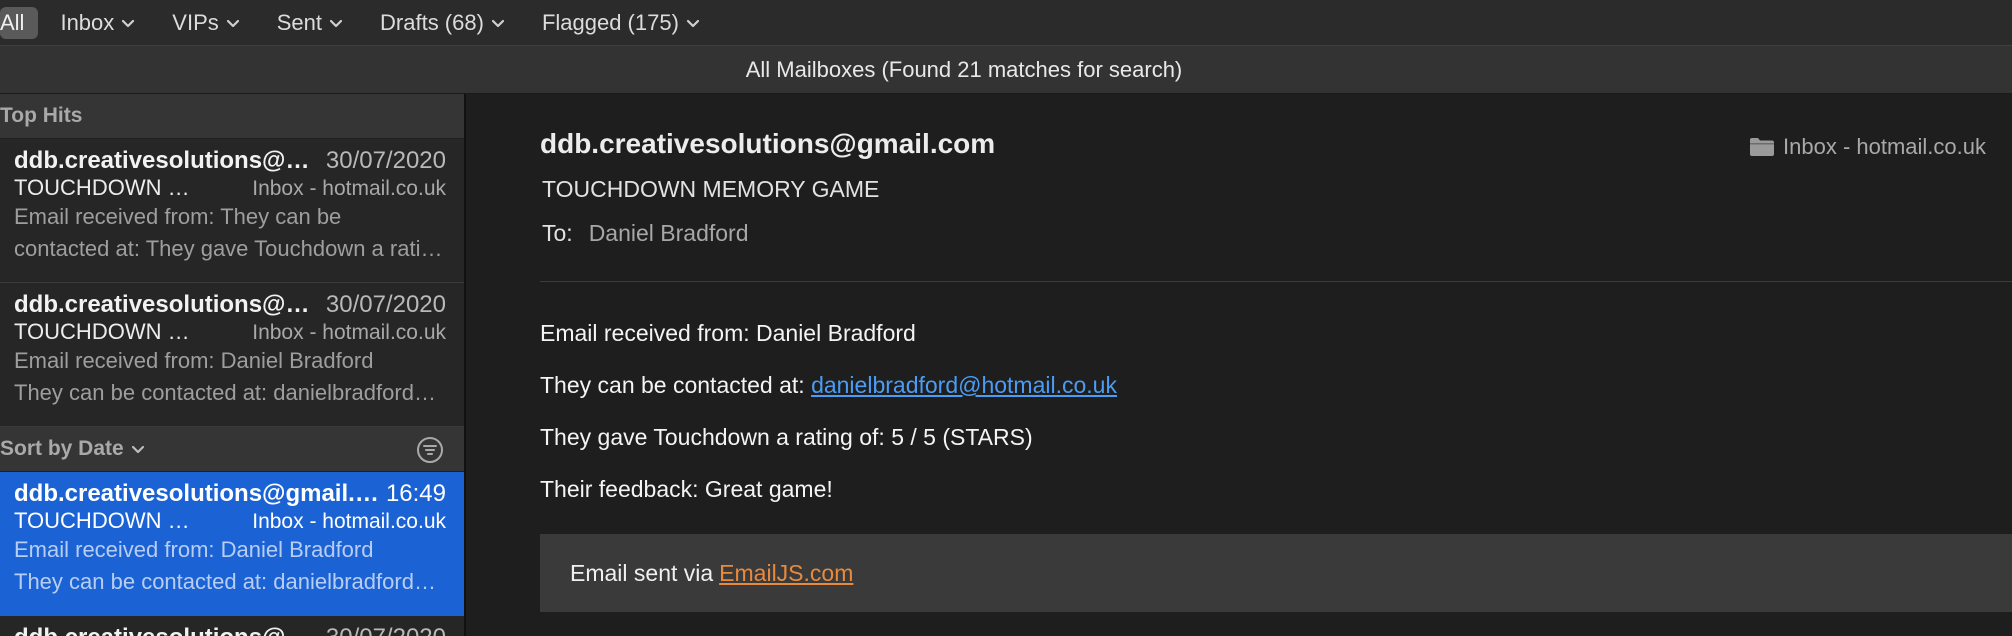 This screenshot has width=2012, height=636. I want to click on favorite-sent-label: Sent, so click(299, 22).